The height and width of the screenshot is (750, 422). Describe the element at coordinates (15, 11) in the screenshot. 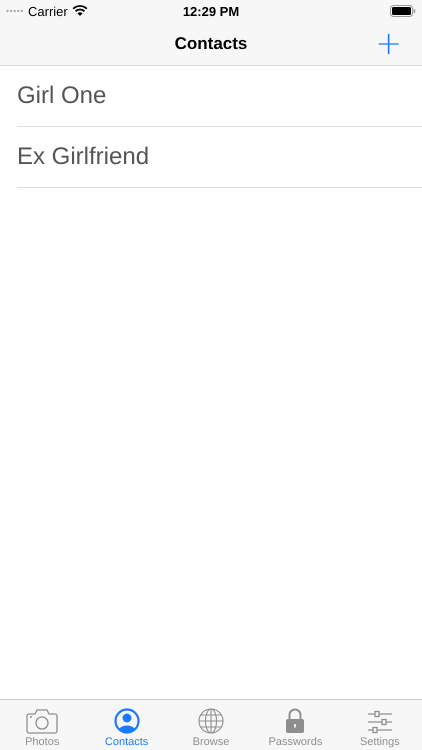

I see `signal-icon` at that location.